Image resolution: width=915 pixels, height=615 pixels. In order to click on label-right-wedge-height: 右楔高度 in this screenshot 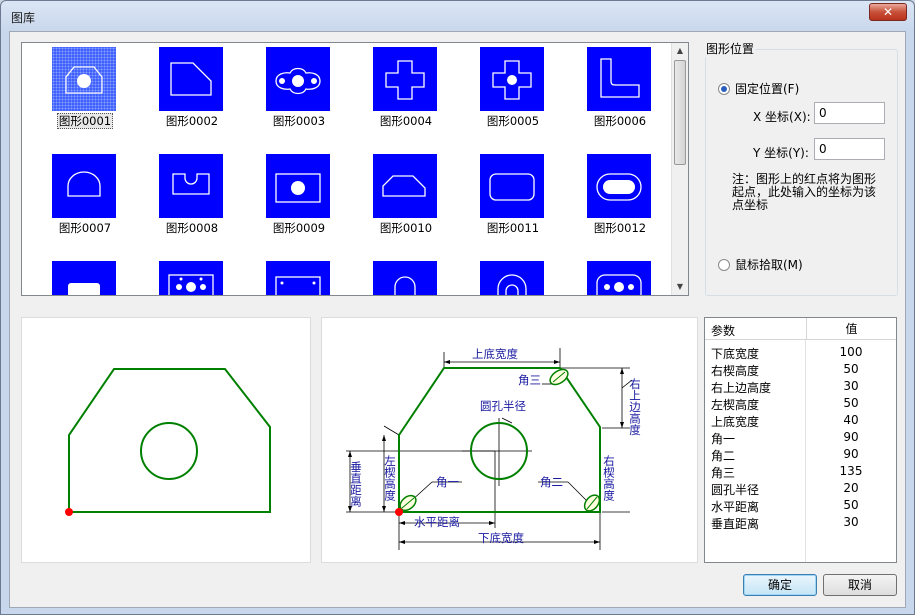, I will do `click(609, 478)`.